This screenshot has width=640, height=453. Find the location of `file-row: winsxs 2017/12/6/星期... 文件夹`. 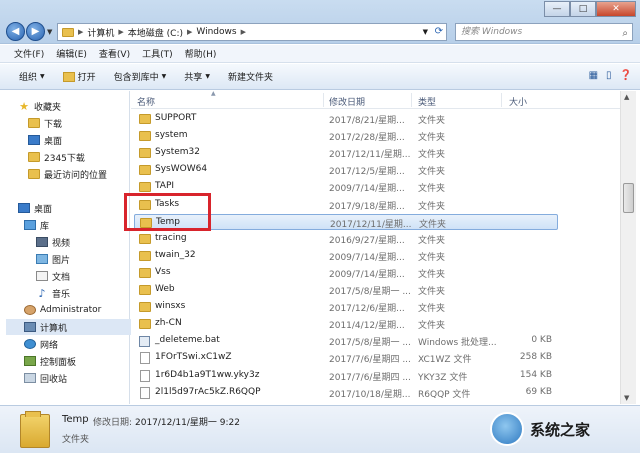

file-row: winsxs 2017/12/6/星期... 文件夹 is located at coordinates (346, 307).